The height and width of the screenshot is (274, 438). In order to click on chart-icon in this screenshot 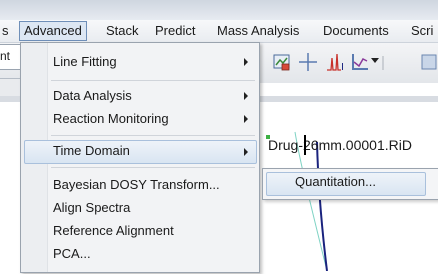, I will do `click(360, 62)`.